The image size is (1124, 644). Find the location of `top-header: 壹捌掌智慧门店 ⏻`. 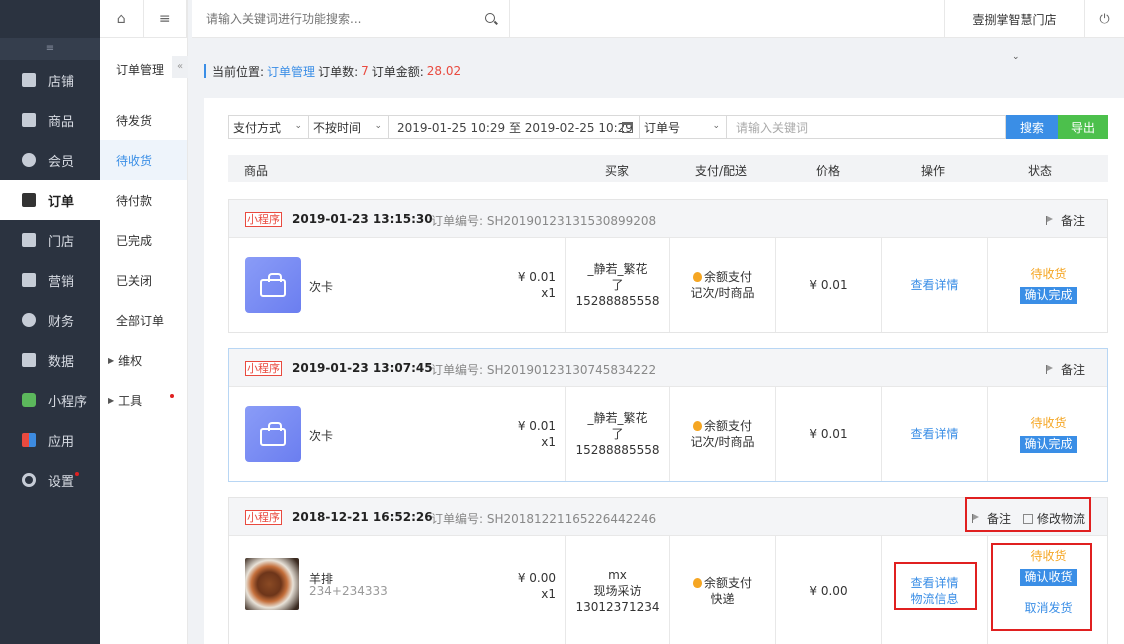

top-header: 壹捌掌智慧门店 ⏻ is located at coordinates (658, 19).